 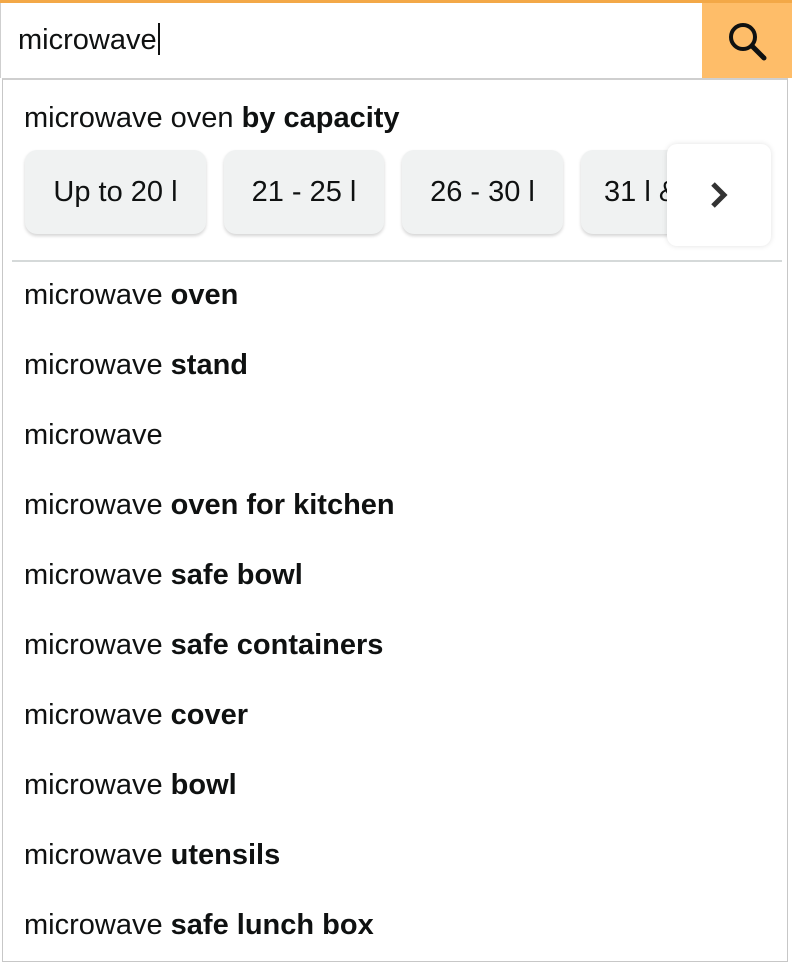 I want to click on capacity-chips: Up to 20 l 21 - 25 l 26 - 30 l 31 l &, so click(x=395, y=195).